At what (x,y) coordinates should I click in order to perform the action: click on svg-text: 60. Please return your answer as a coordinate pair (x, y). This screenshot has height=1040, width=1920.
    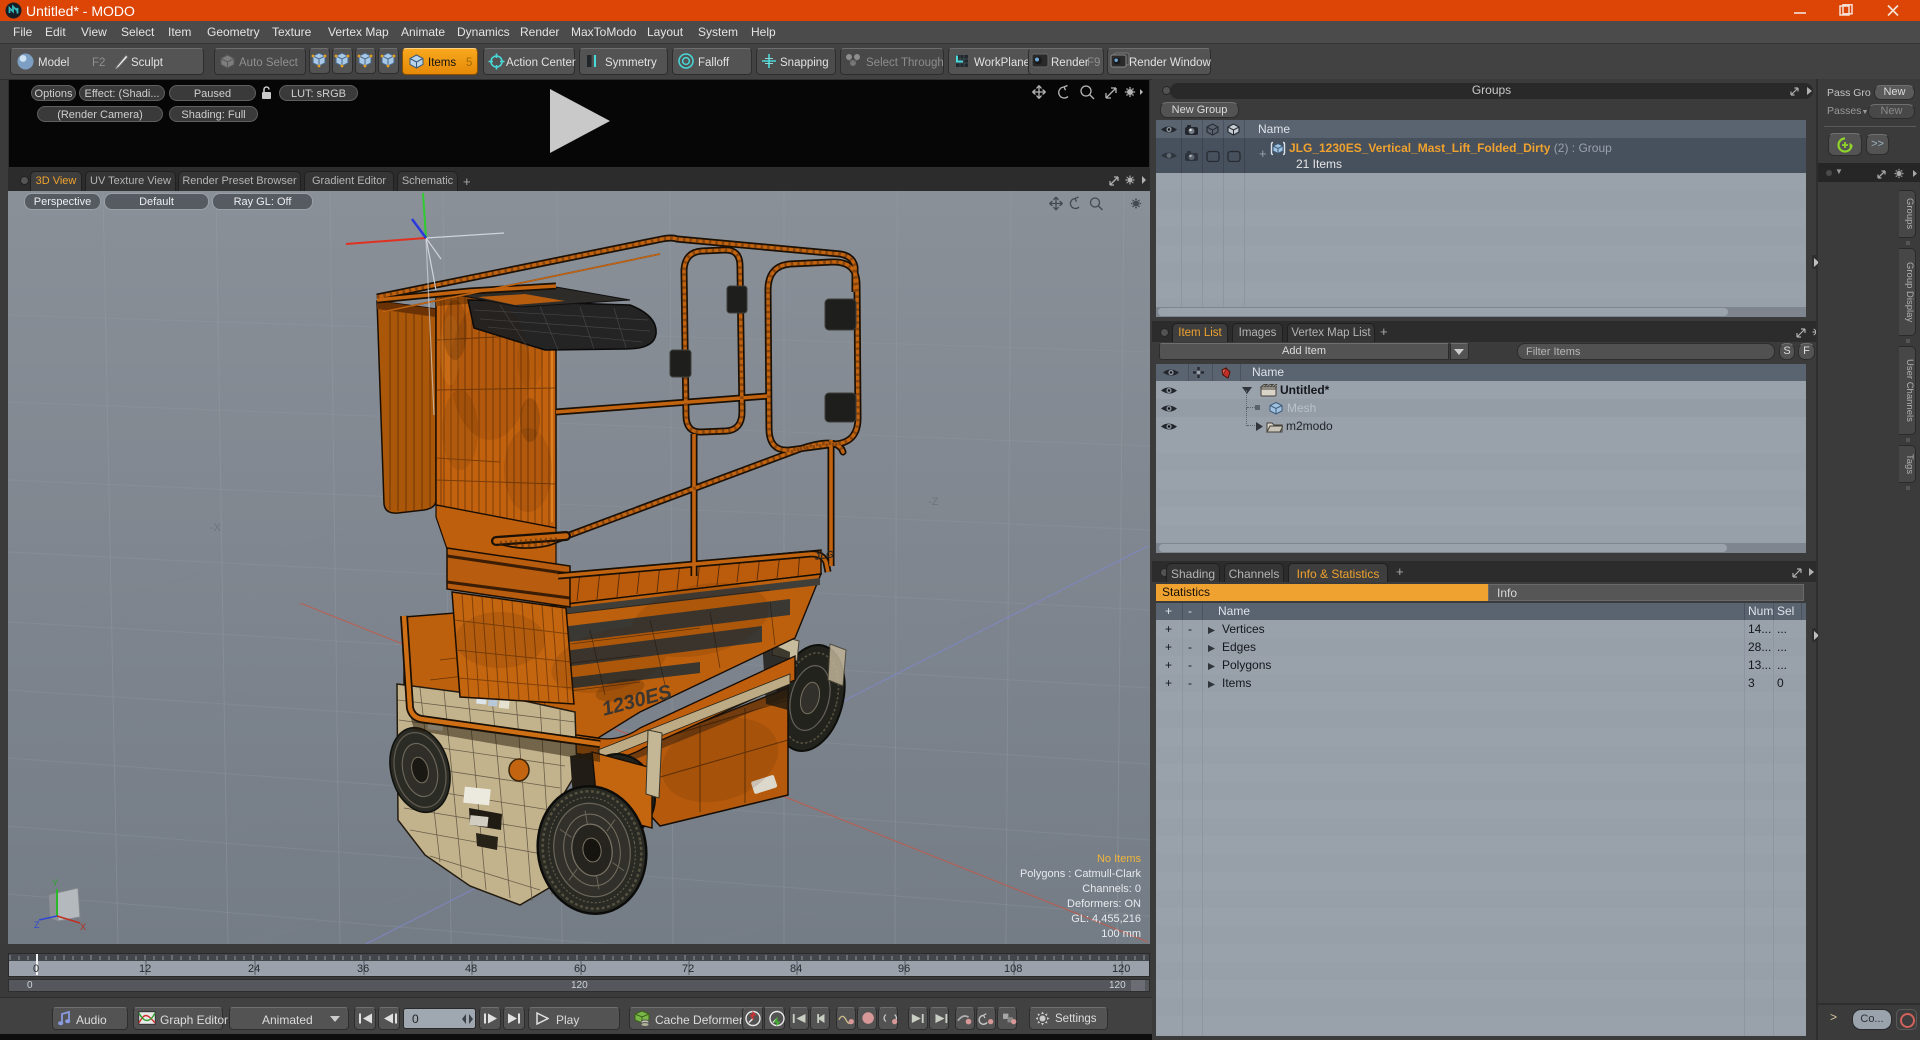
    Looking at the image, I should click on (580, 969).